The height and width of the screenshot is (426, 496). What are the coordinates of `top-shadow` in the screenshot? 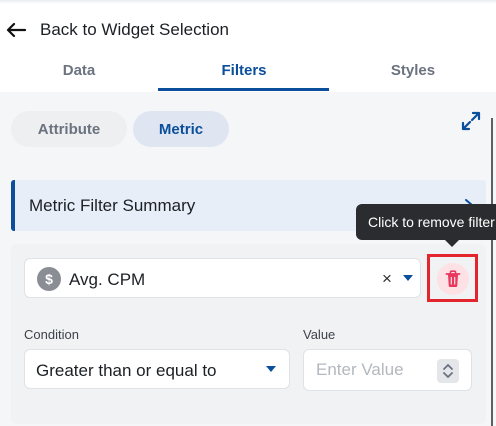 It's located at (248, 2).